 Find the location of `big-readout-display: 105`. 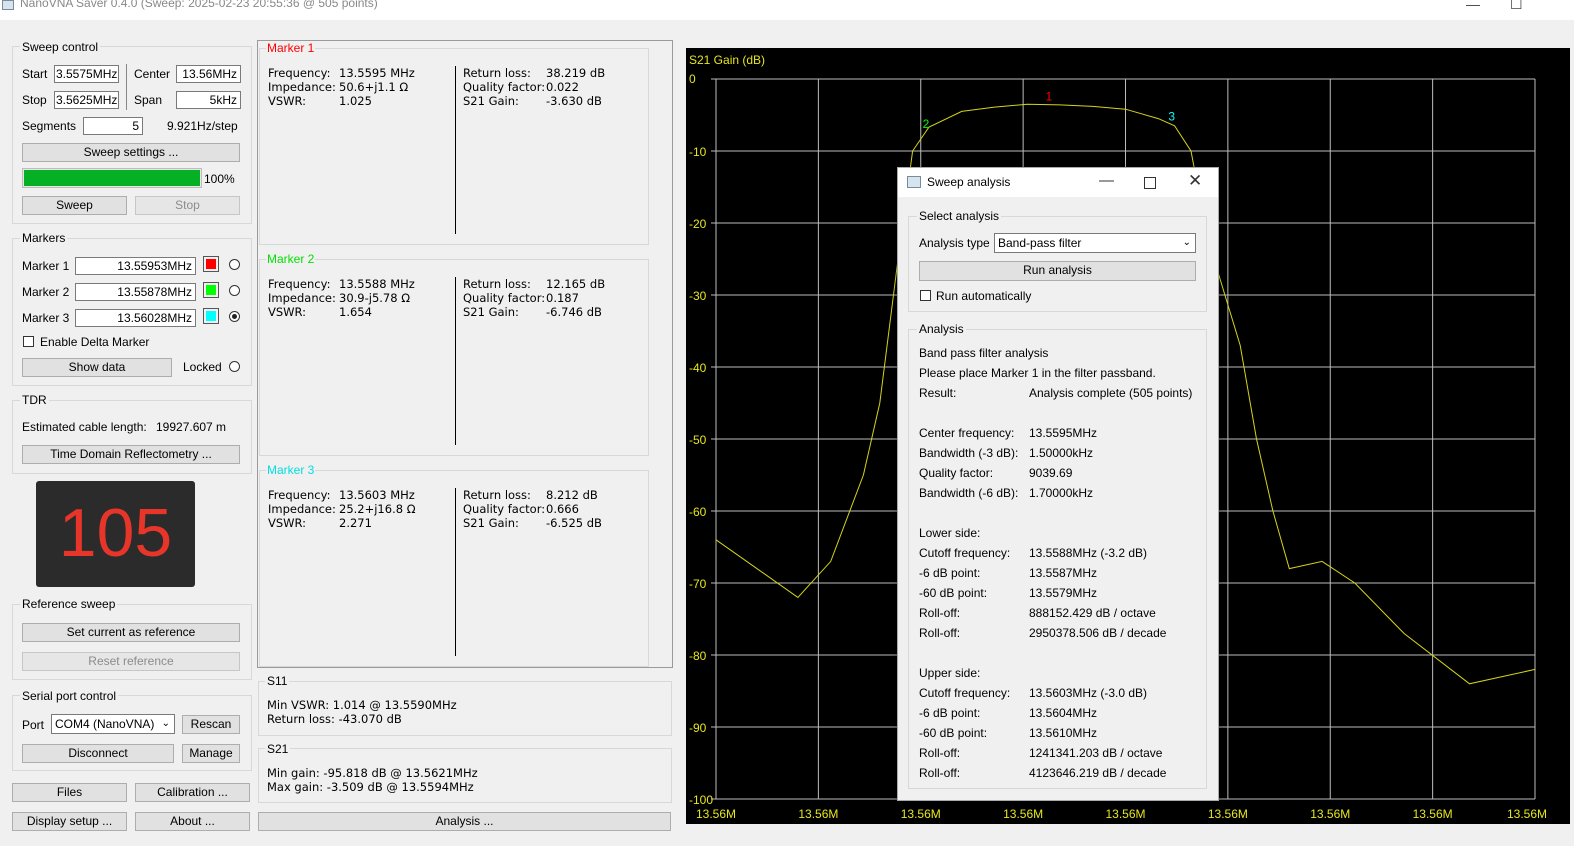

big-readout-display: 105 is located at coordinates (115, 534).